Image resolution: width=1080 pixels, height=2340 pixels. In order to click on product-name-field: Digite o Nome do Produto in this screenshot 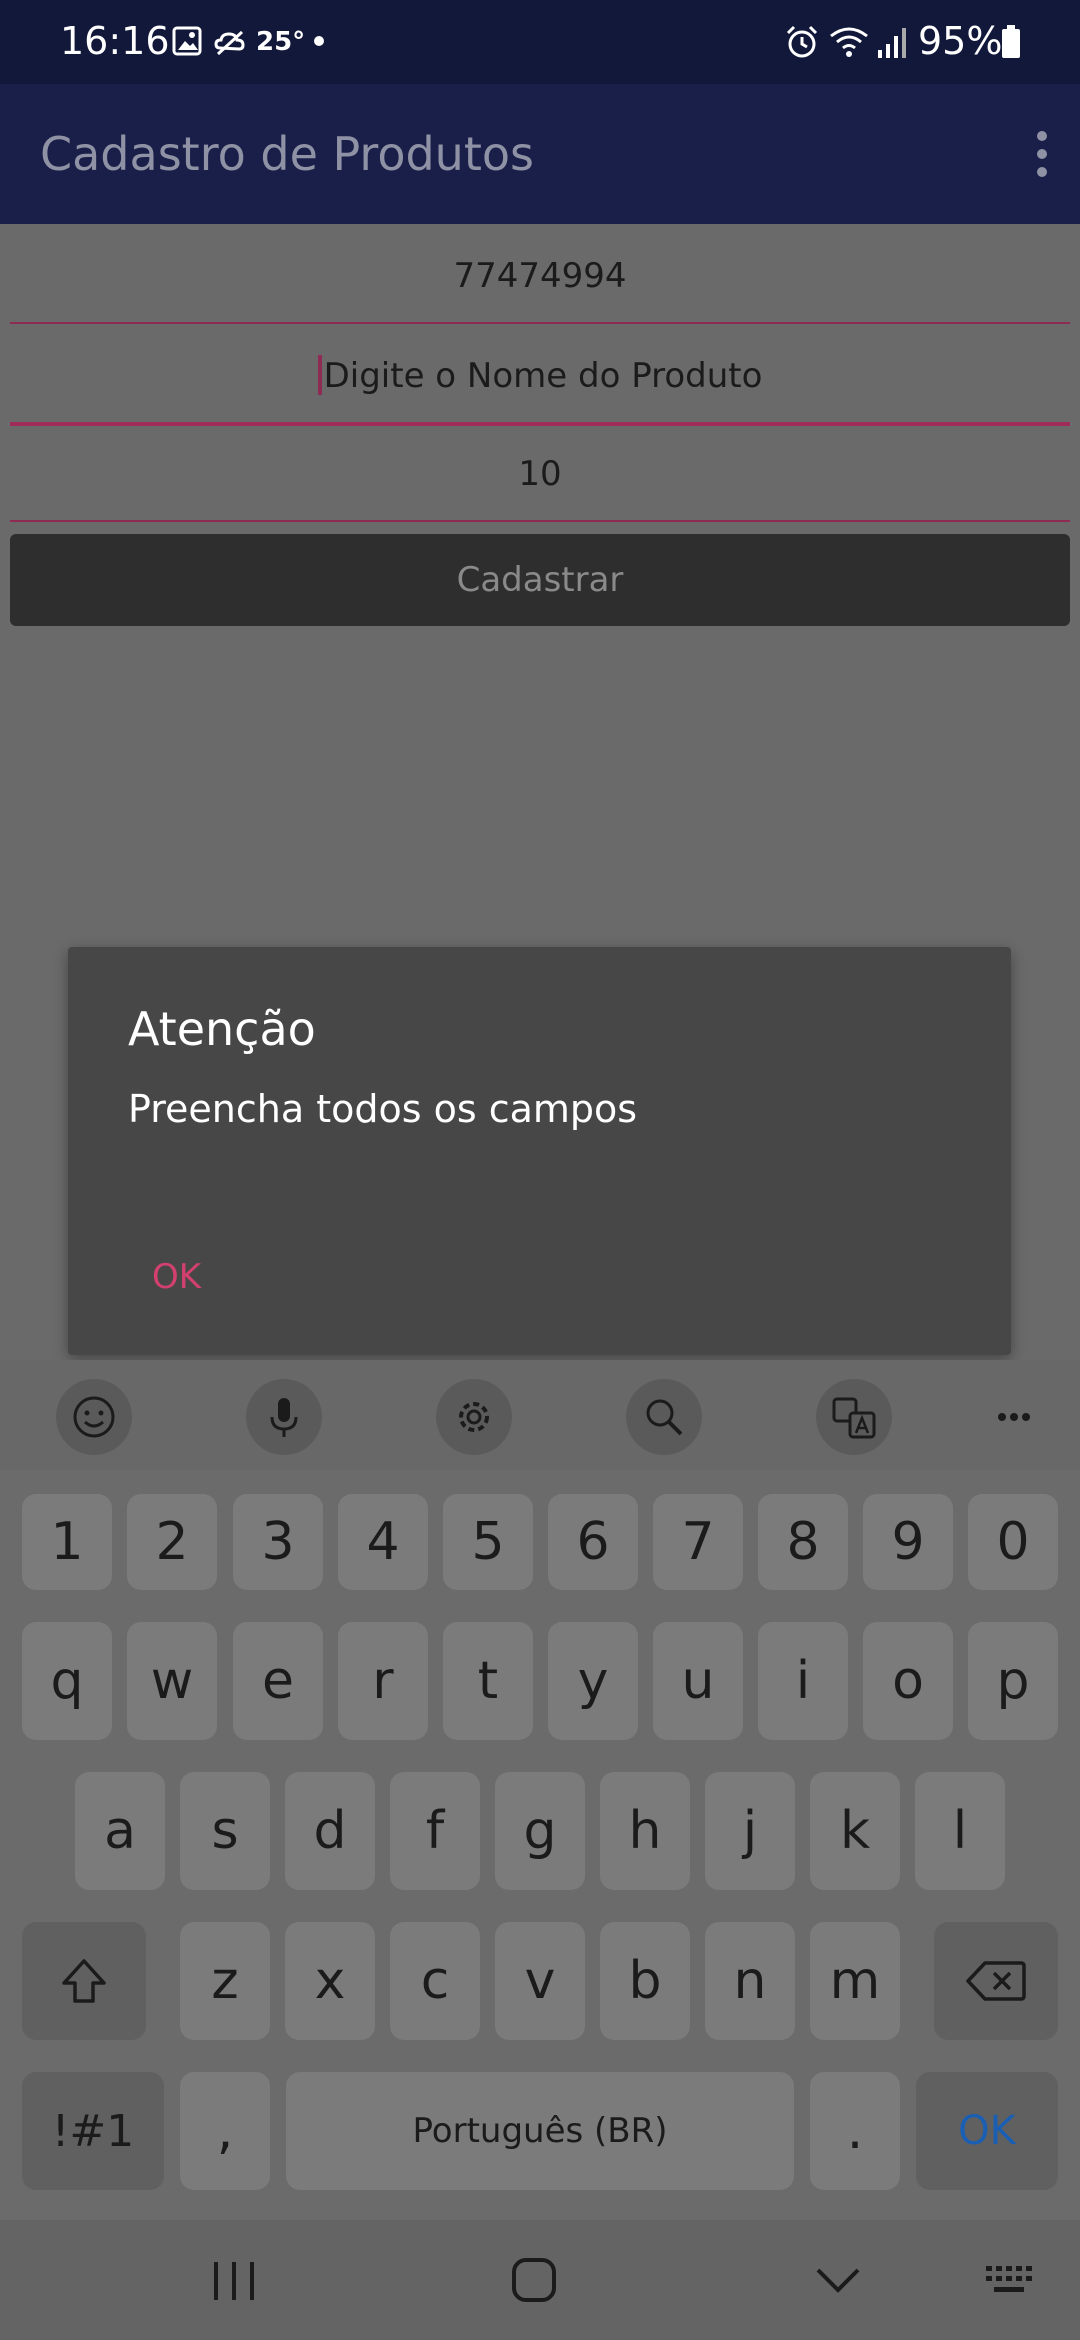, I will do `click(540, 384)`.